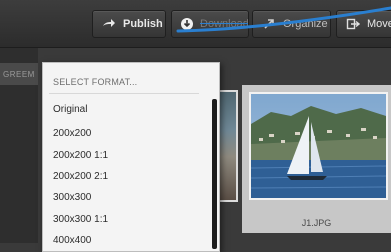 The image size is (391, 252). What do you see at coordinates (224, 24) in the screenshot?
I see `download-label: Download` at bounding box center [224, 24].